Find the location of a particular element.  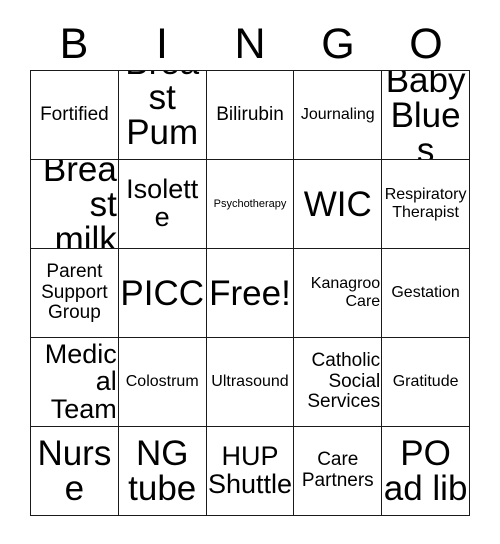

header-letter-n: N is located at coordinates (250, 44).